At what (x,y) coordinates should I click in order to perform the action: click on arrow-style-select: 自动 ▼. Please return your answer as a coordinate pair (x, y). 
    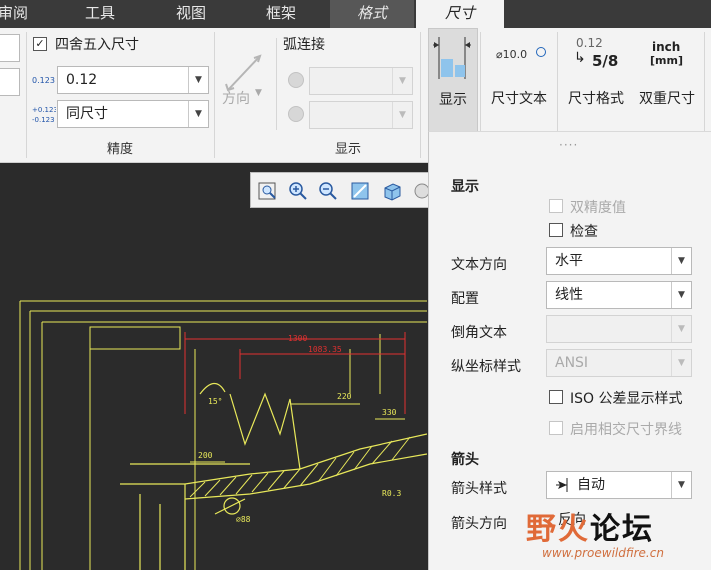
    Looking at the image, I should click on (619, 485).